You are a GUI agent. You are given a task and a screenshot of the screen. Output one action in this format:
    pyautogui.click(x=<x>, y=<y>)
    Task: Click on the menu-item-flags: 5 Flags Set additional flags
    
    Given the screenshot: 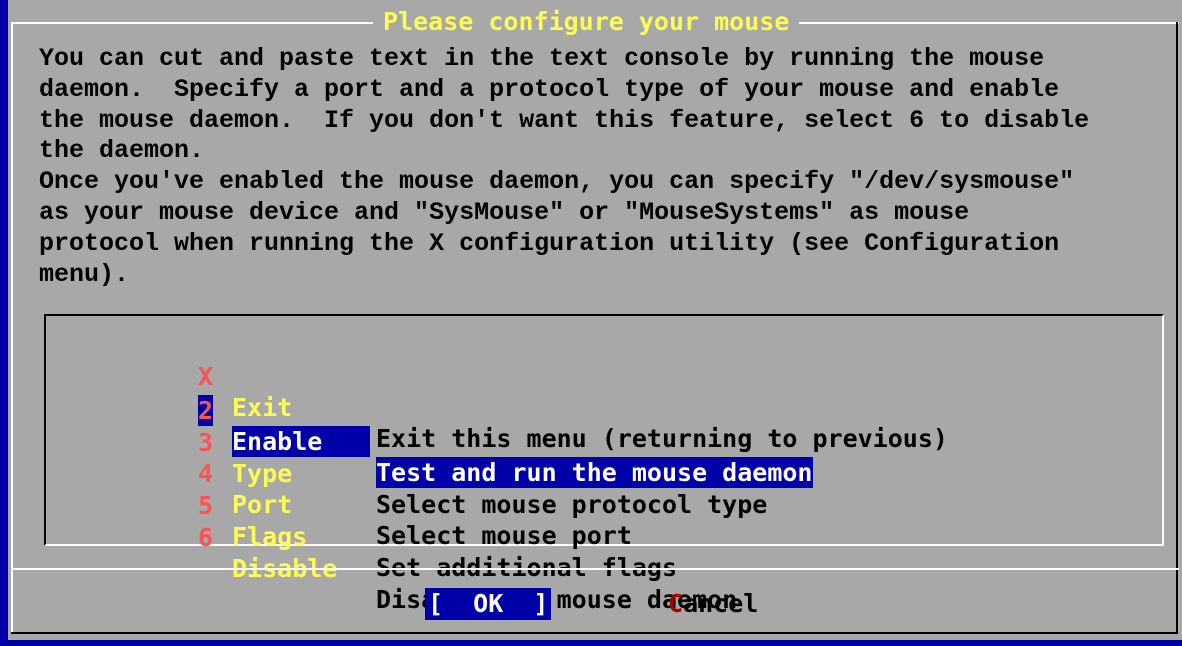 What is the action you would take?
    pyautogui.click(x=361, y=520)
    